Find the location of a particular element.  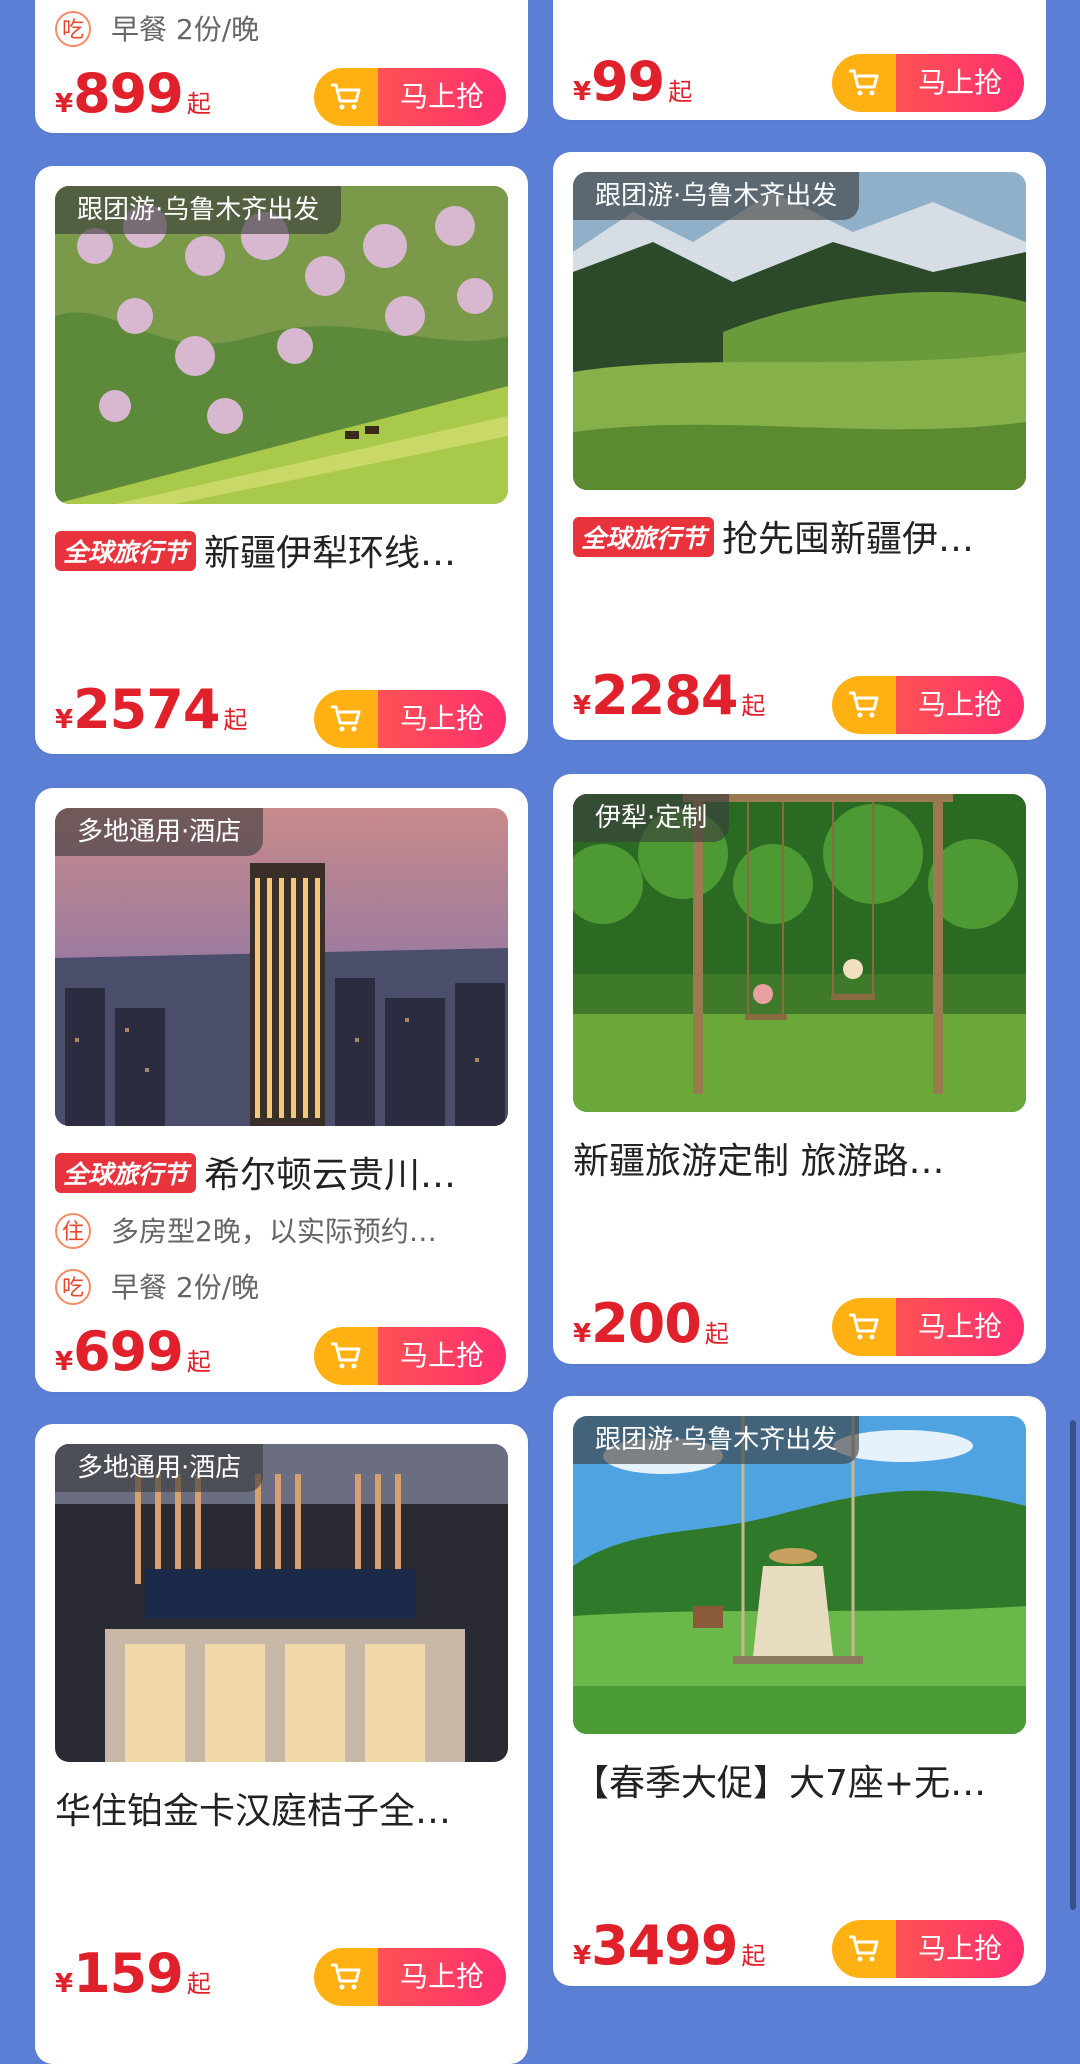

product-card: 跟团游·乌鲁木齐出发 全球旅行节 新疆伊犁环线… ¥2574 起 马上抢 is located at coordinates (281, 460).